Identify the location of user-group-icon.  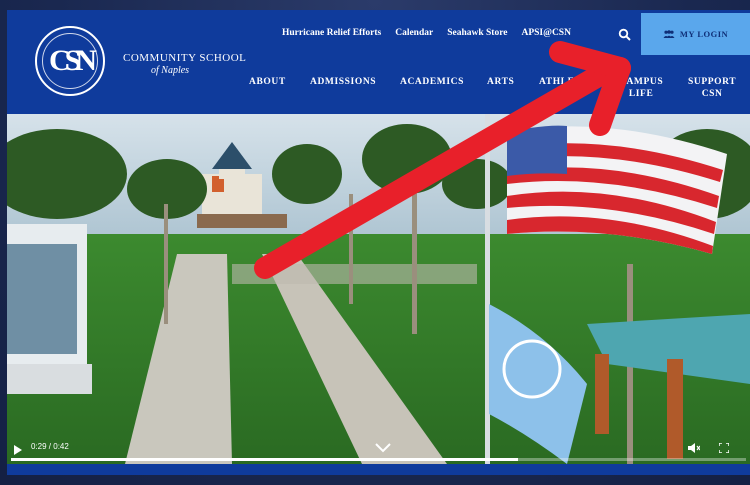
(669, 34).